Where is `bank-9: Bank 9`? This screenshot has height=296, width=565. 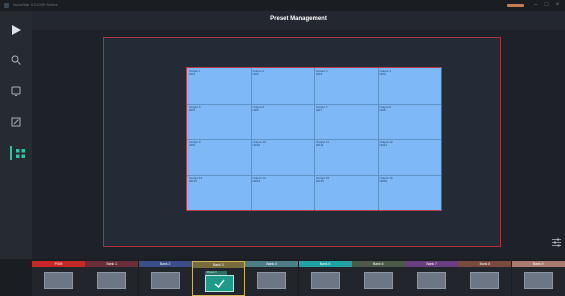 bank-9: Bank 9 is located at coordinates (538, 278).